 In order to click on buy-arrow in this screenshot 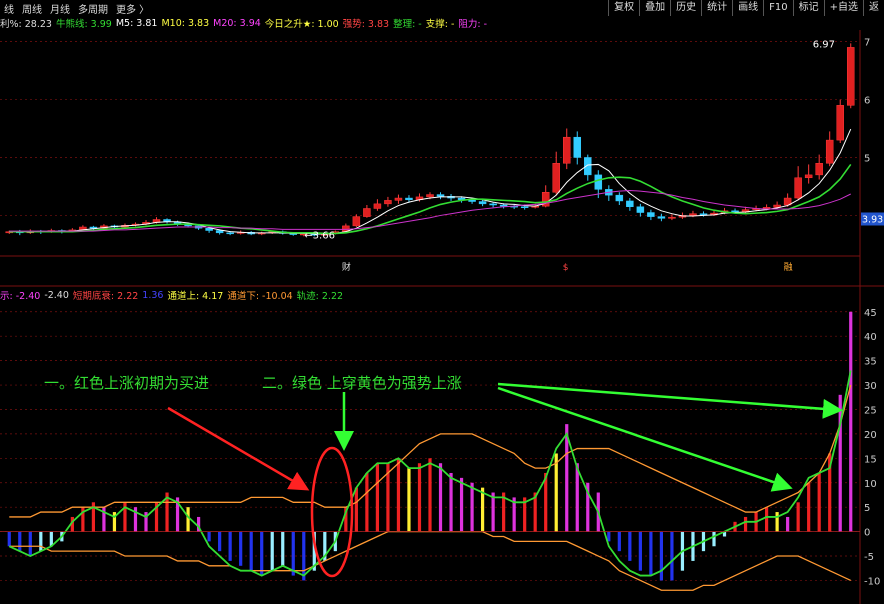, I will do `click(238, 448)`.